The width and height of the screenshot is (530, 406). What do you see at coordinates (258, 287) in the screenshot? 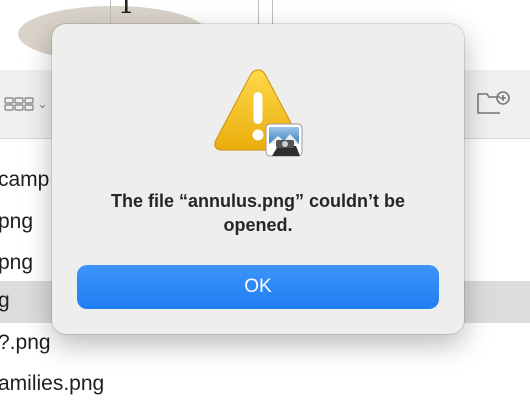
I see `ok-button: OK` at bounding box center [258, 287].